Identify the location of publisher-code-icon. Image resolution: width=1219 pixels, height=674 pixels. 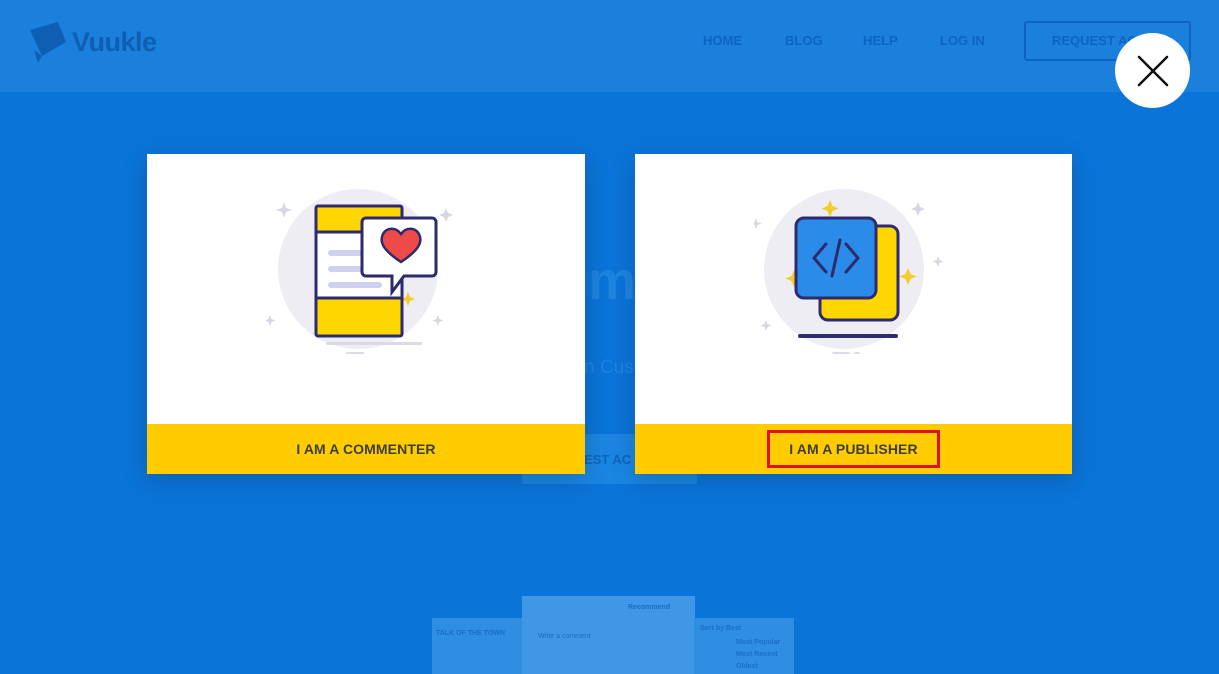
(848, 271).